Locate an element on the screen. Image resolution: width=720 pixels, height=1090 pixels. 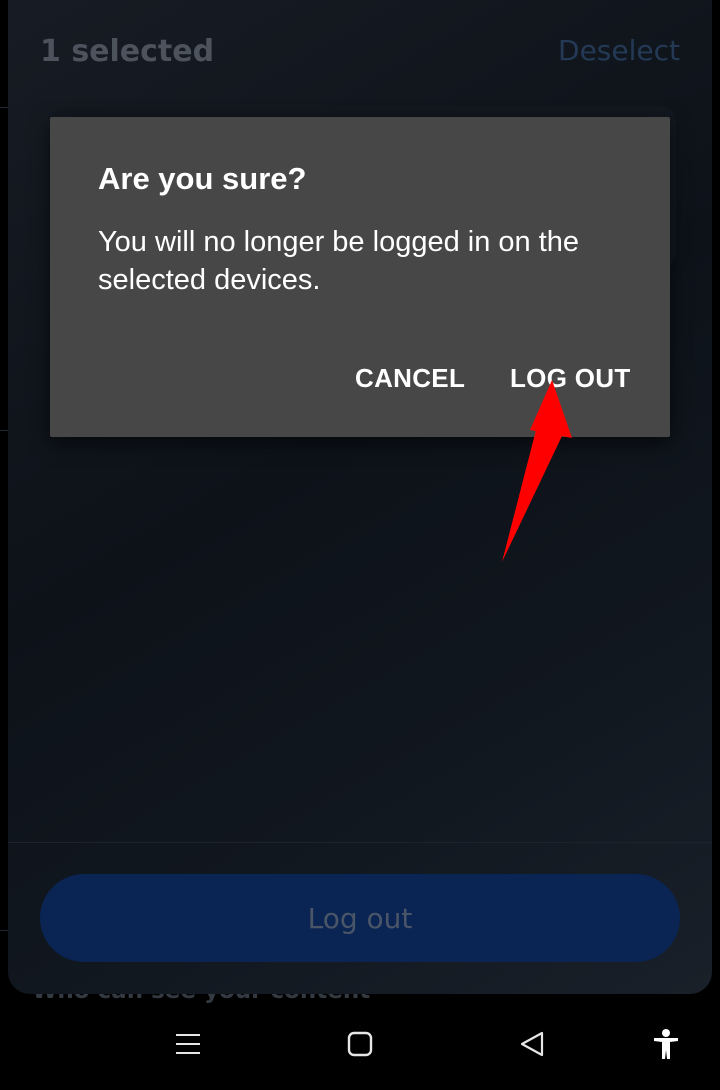
menu-icon is located at coordinates (188, 1044).